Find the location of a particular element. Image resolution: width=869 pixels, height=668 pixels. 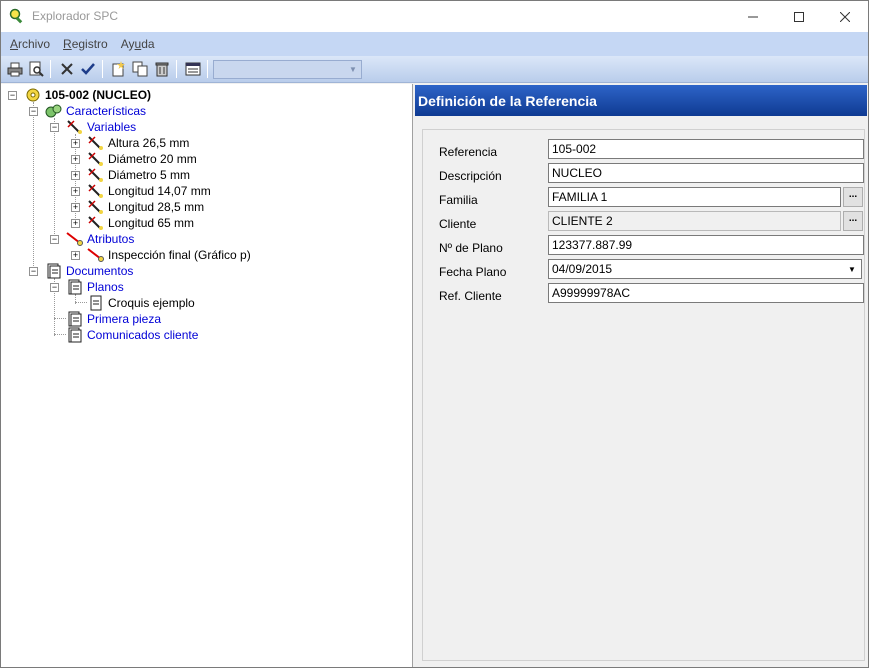

close-button is located at coordinates (845, 16).